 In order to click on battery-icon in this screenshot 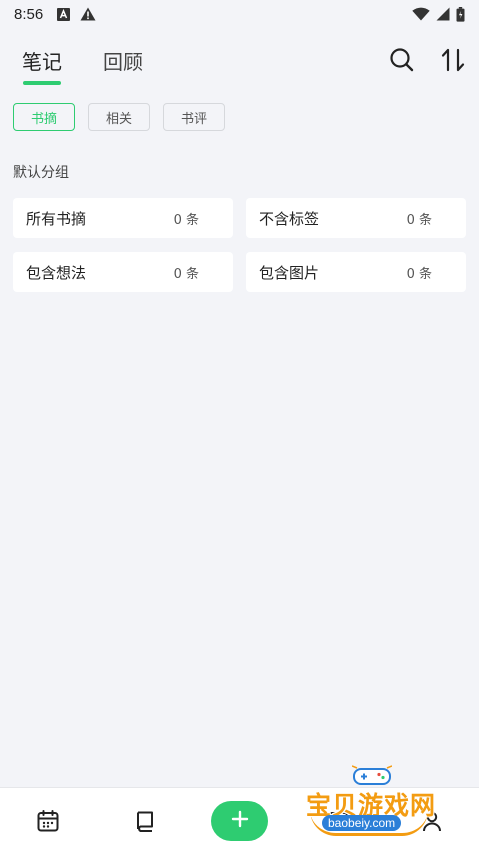, I will do `click(460, 14)`.